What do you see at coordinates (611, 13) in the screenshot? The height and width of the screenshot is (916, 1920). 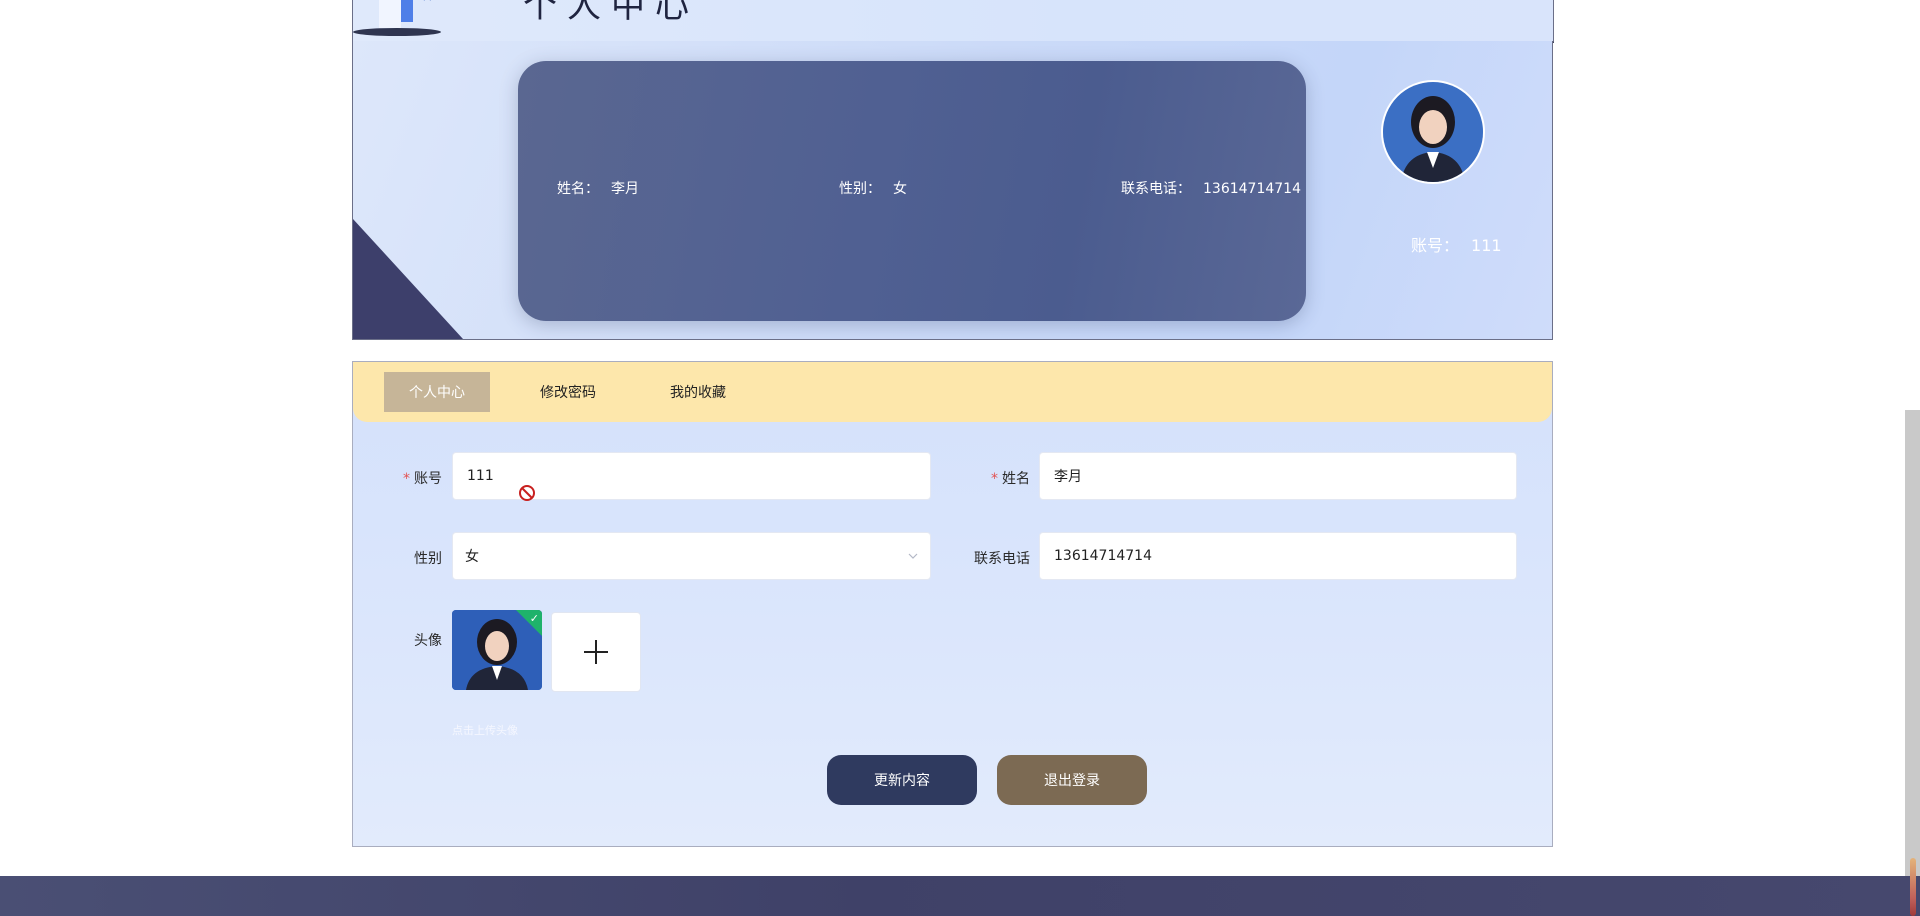 I see `banner-title: 个人中心` at bounding box center [611, 13].